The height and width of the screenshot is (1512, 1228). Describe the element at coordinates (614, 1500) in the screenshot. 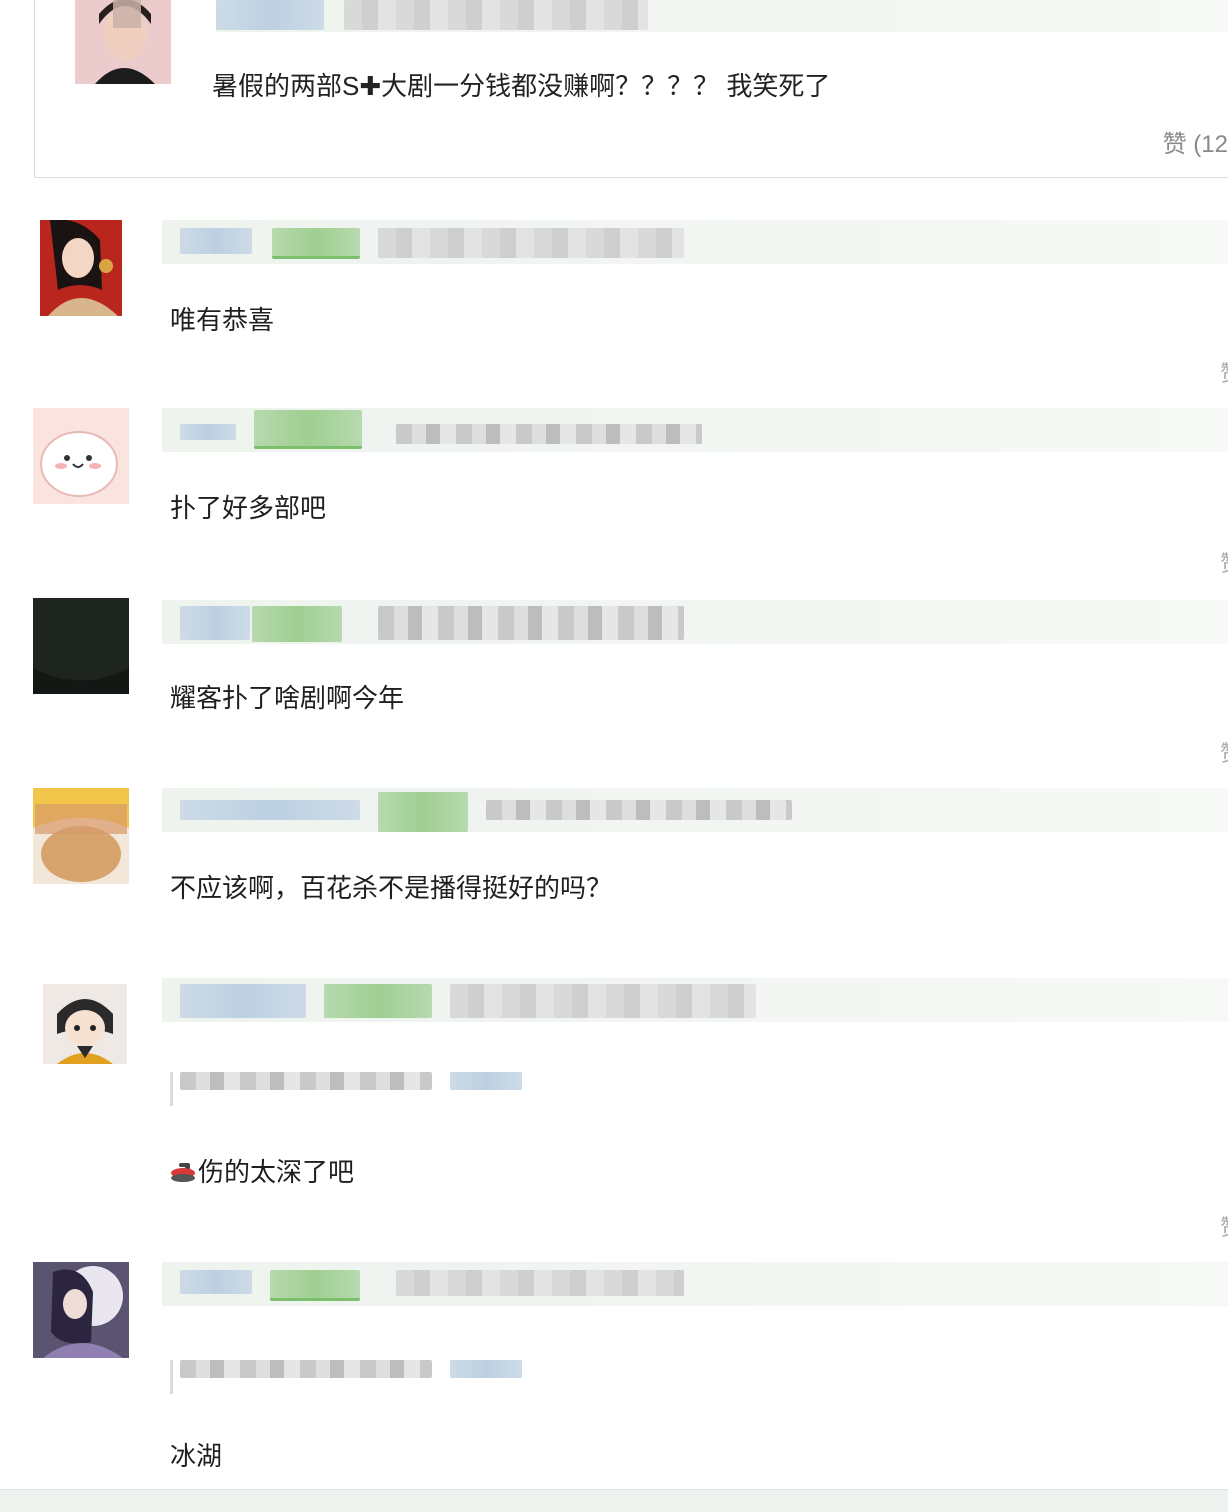

I see `footer-band` at that location.